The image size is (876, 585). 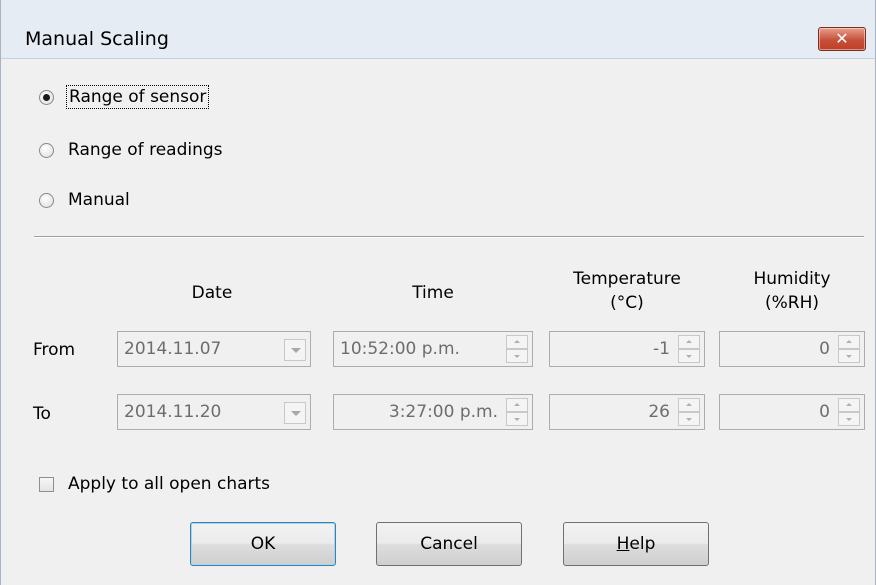 I want to click on radio-range-of-readings: Range of readings, so click(x=131, y=150).